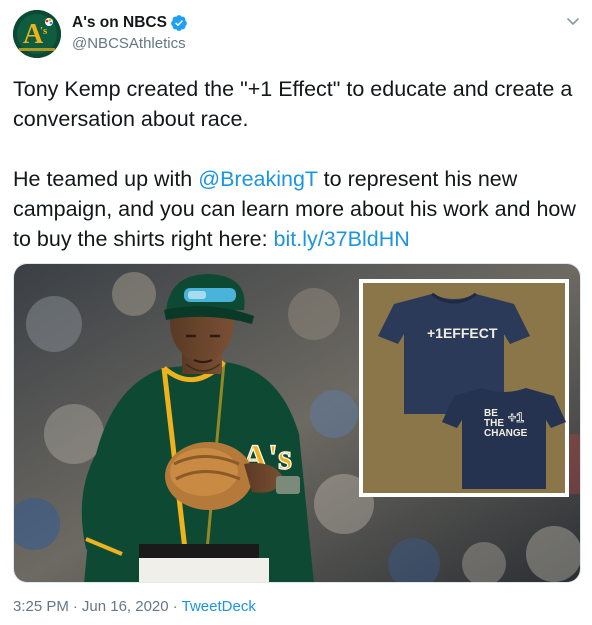 This screenshot has height=625, width=592. I want to click on tweet-text-segment: He teamed up with, so click(106, 179).